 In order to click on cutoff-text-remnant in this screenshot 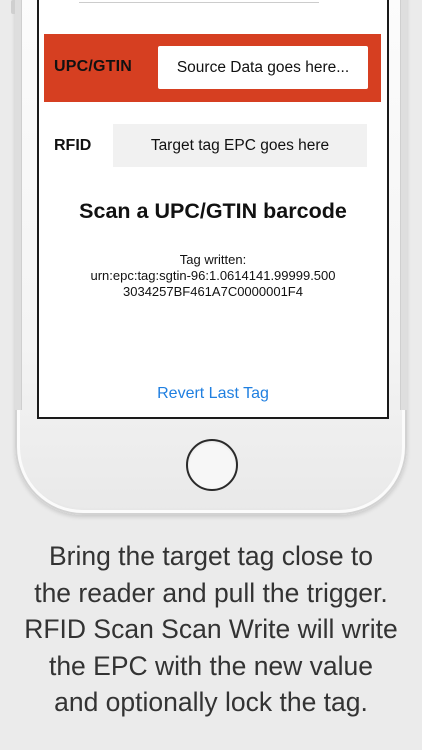, I will do `click(199, 1)`.